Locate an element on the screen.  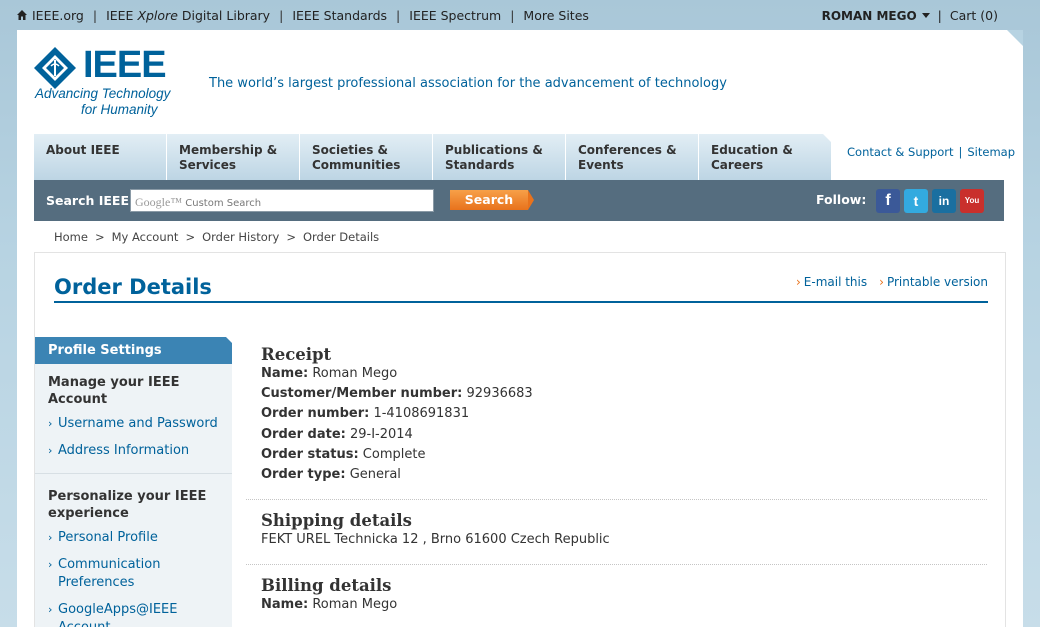
account-area: ROMAN MEGO | Cart (0) is located at coordinates (910, 15).